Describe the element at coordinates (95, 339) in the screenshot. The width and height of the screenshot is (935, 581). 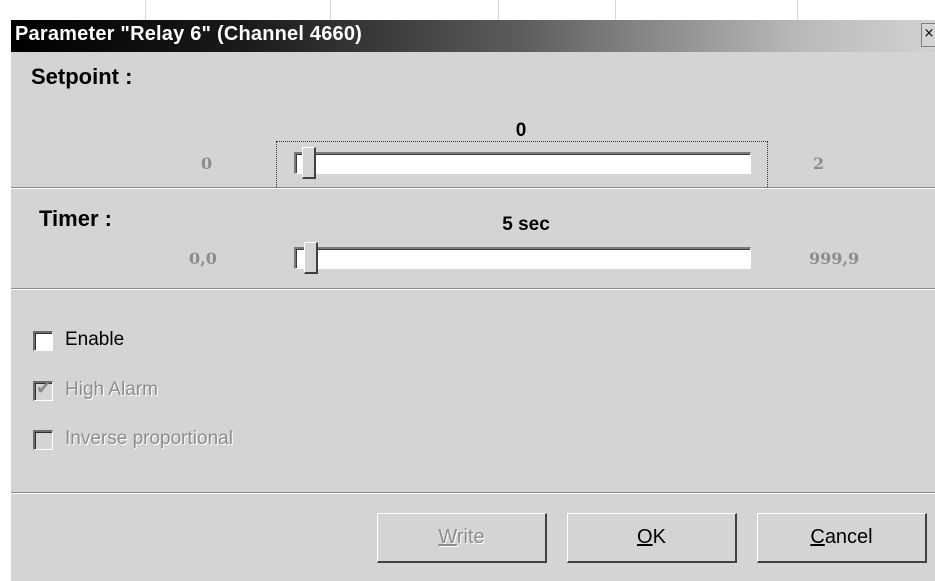
I see `enable-label: Enable` at that location.